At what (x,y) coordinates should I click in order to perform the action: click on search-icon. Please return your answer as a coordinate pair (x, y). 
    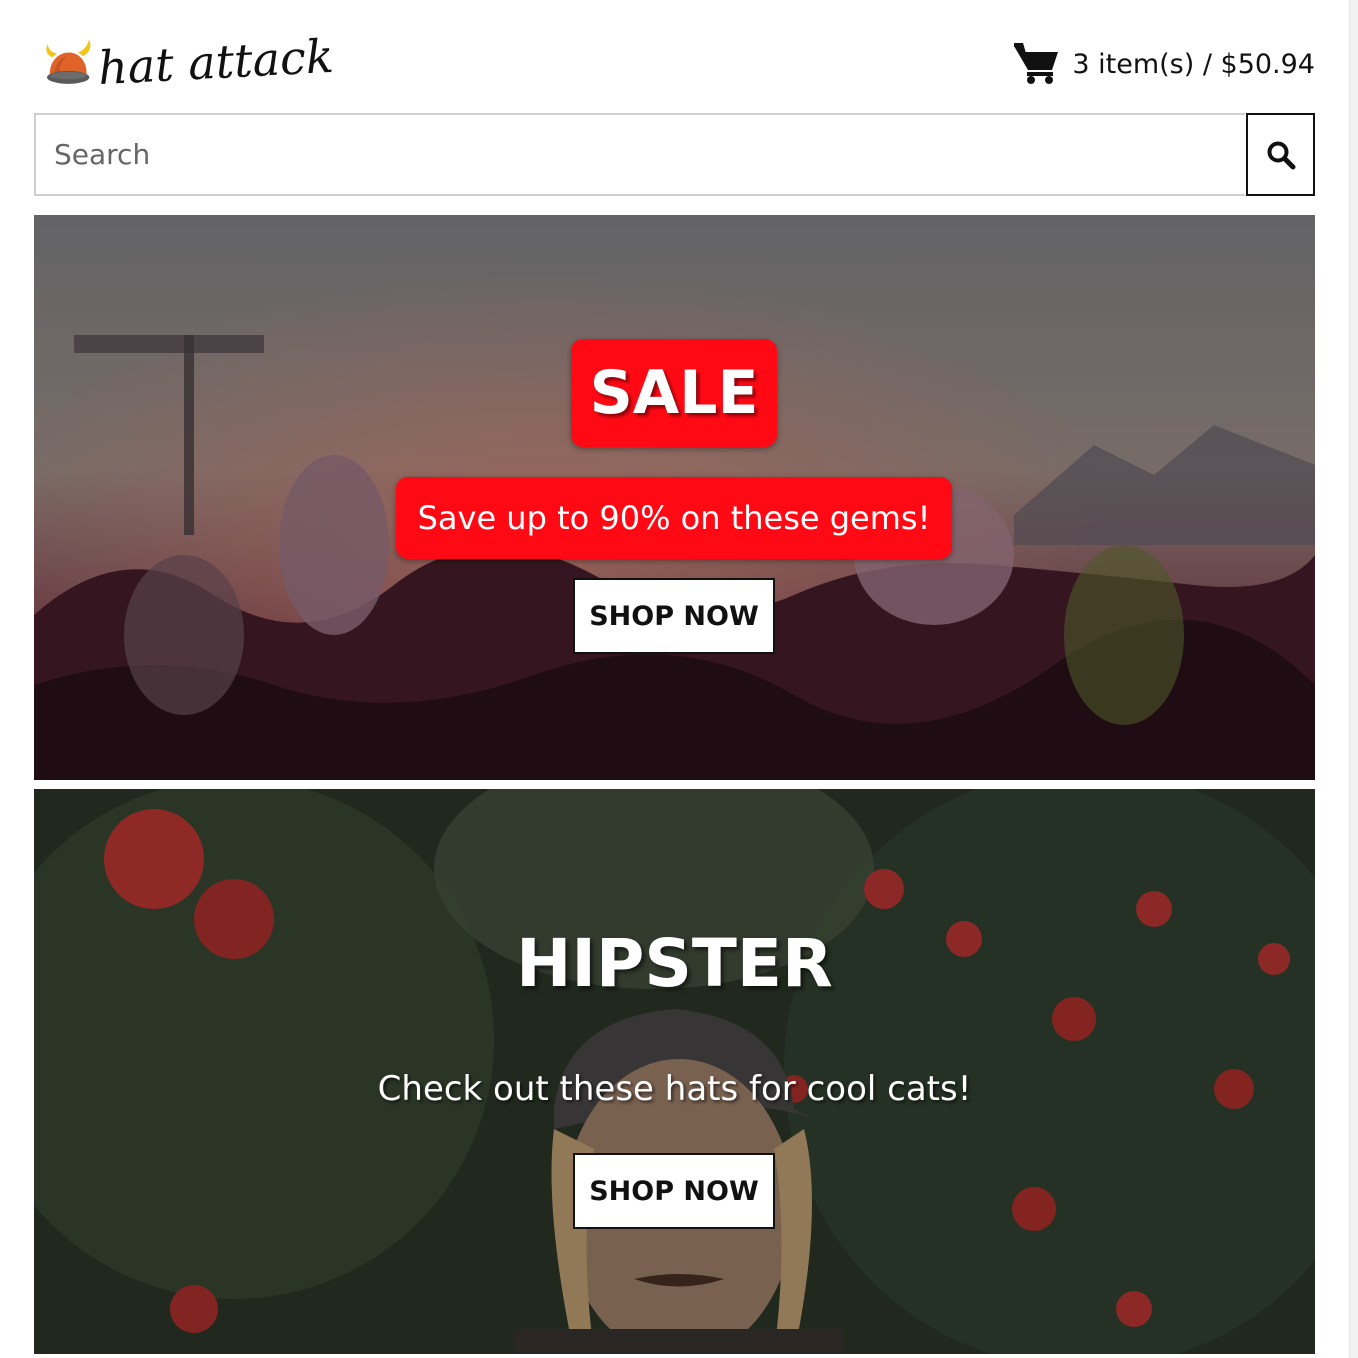
    Looking at the image, I should click on (1281, 155).